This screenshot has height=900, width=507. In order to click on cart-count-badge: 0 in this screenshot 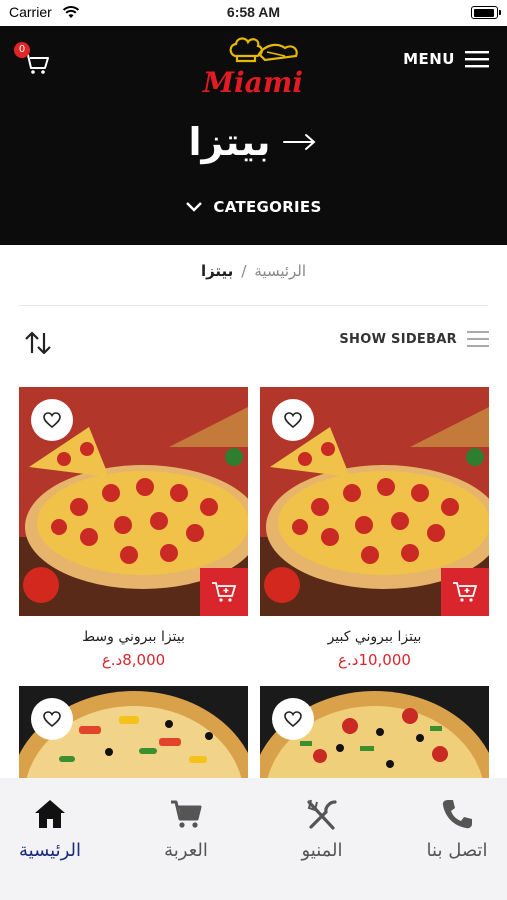, I will do `click(22, 50)`.